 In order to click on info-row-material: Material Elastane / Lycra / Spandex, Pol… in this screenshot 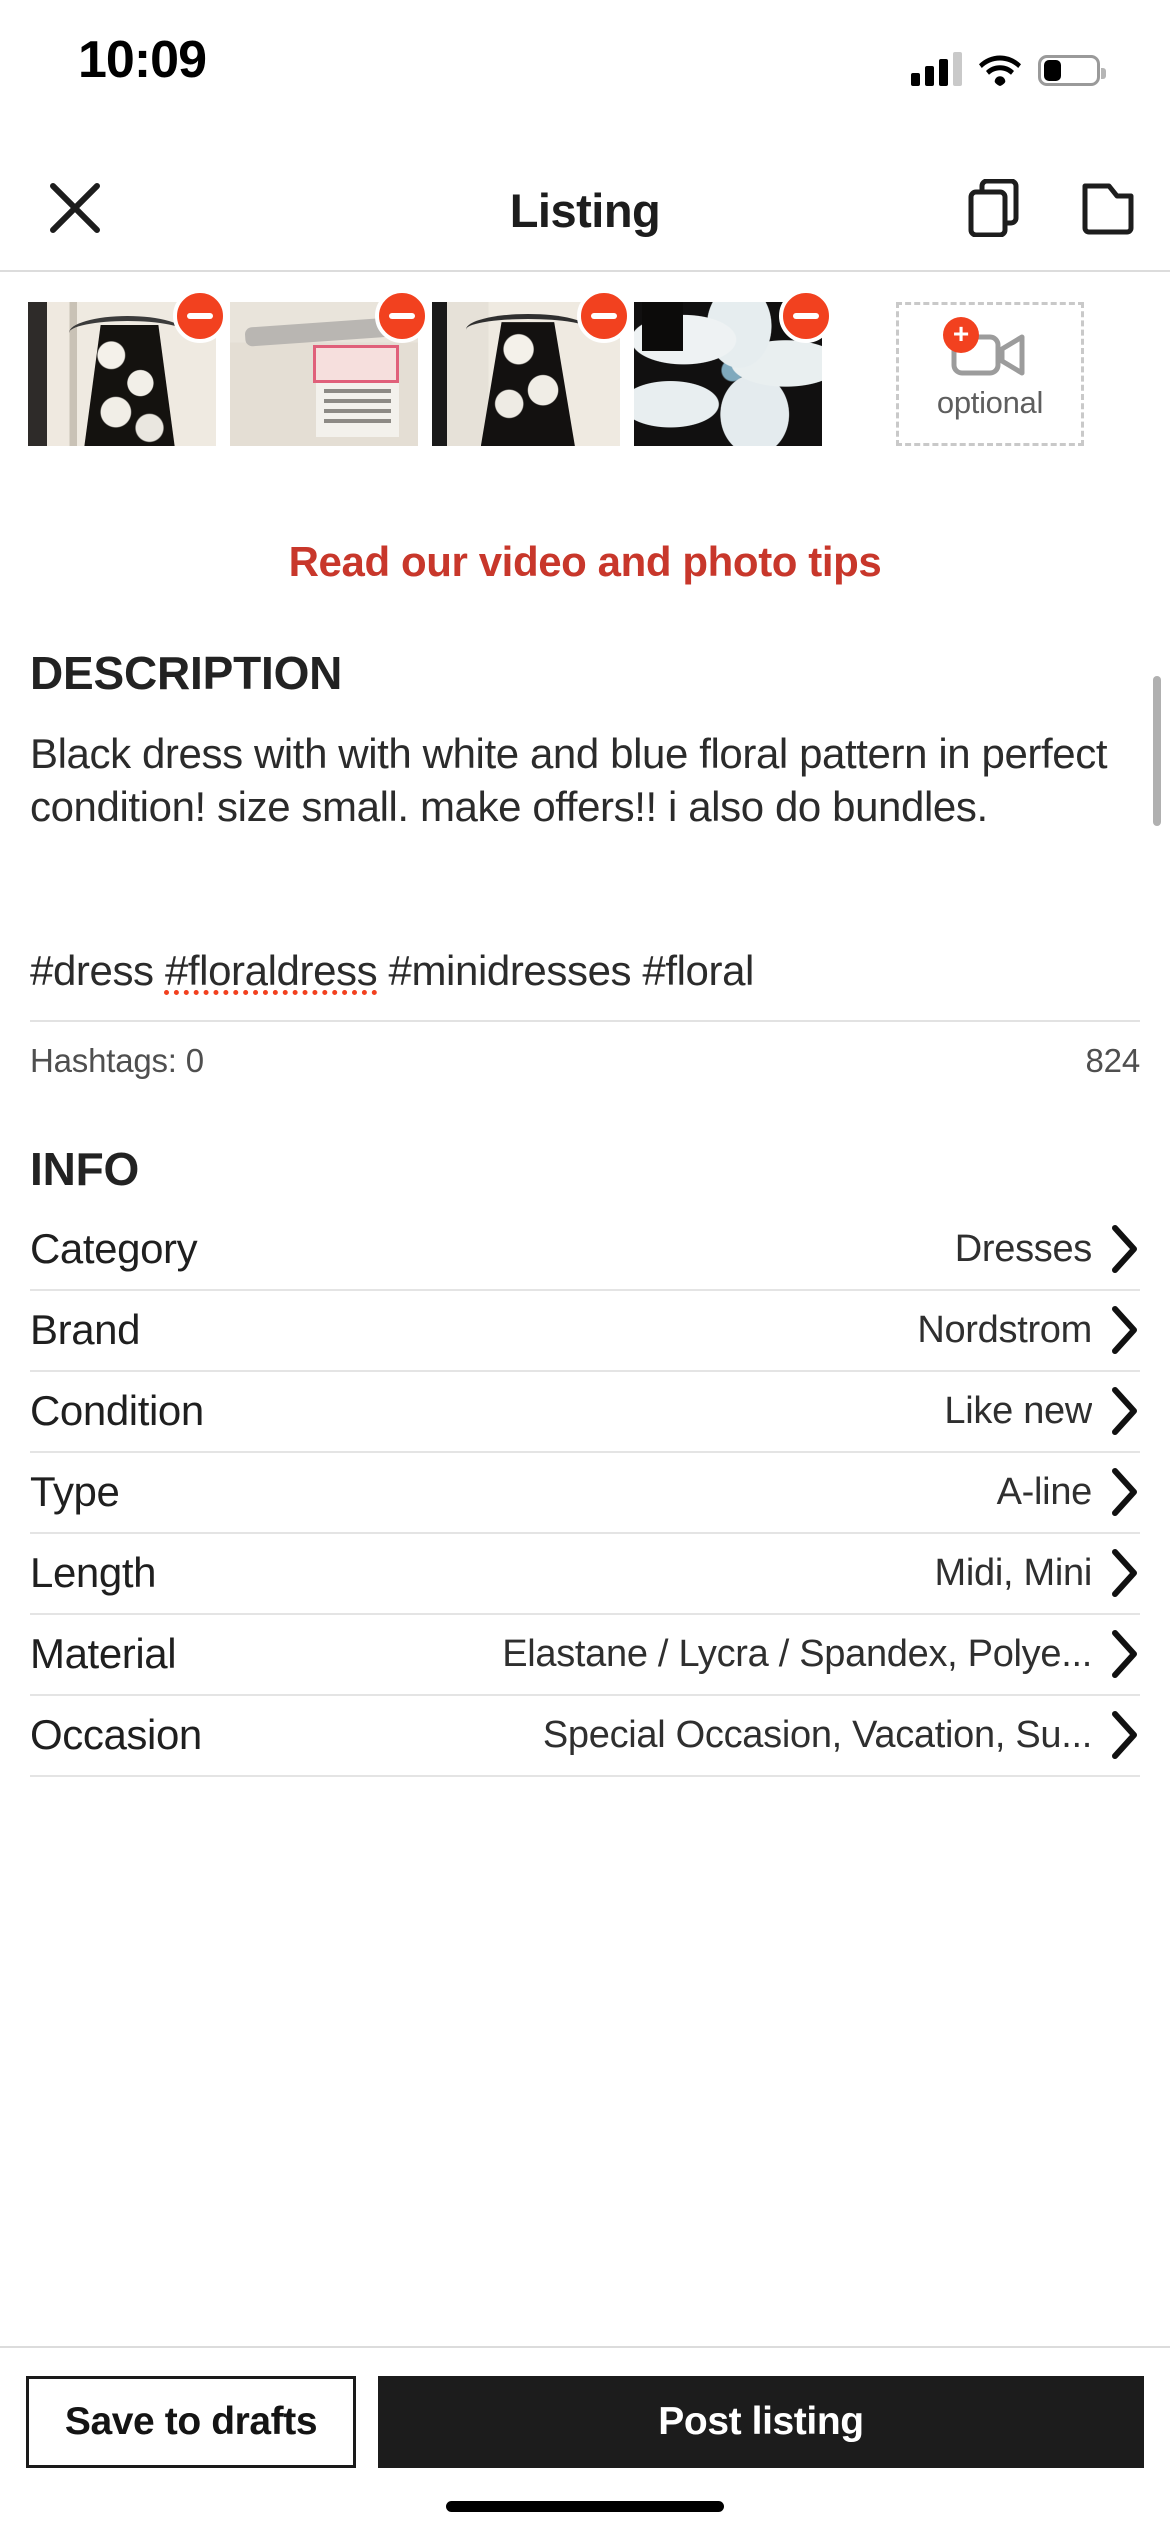, I will do `click(585, 1655)`.